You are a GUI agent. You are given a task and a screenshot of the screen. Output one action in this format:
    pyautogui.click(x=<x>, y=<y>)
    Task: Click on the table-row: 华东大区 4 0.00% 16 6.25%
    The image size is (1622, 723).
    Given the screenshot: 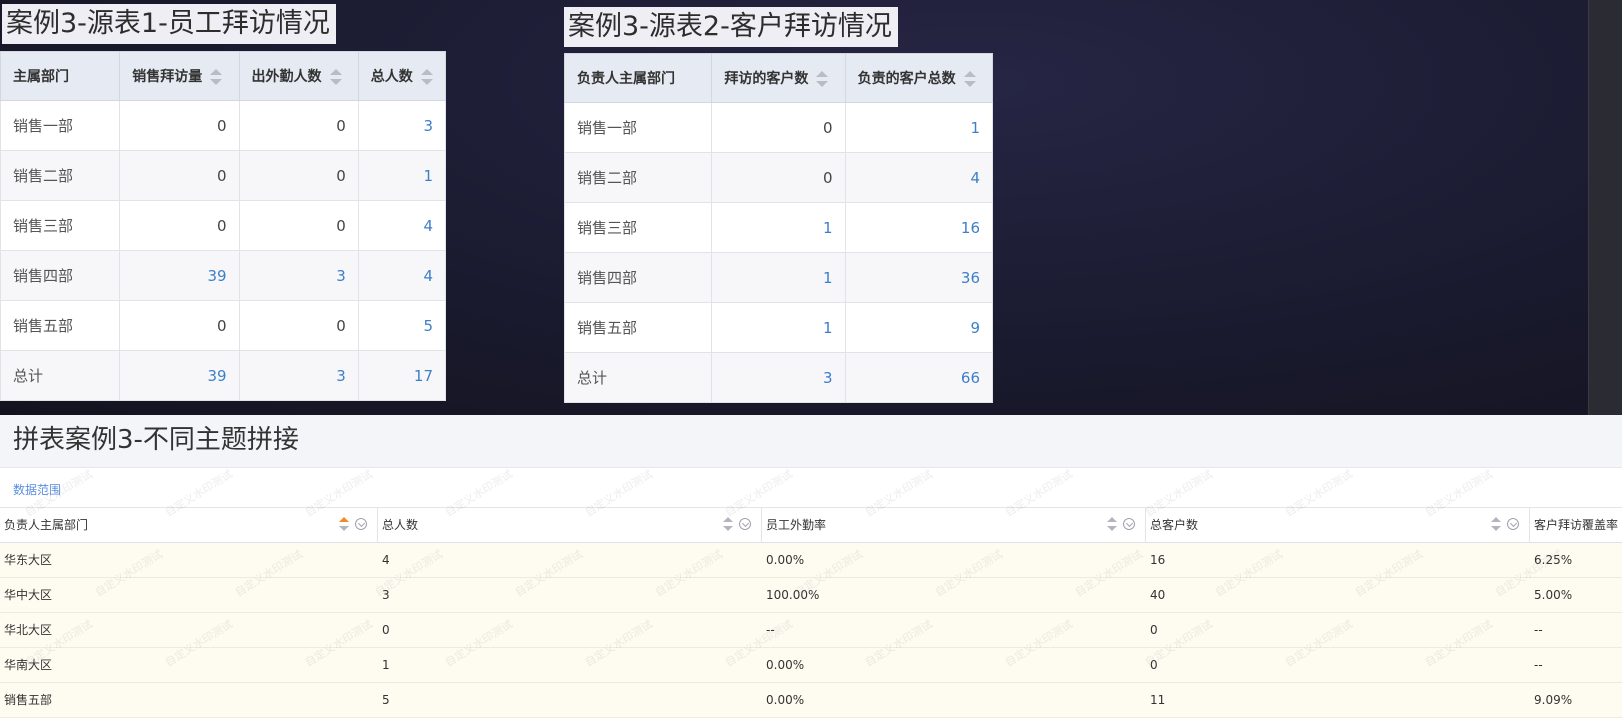 What is the action you would take?
    pyautogui.click(x=811, y=560)
    